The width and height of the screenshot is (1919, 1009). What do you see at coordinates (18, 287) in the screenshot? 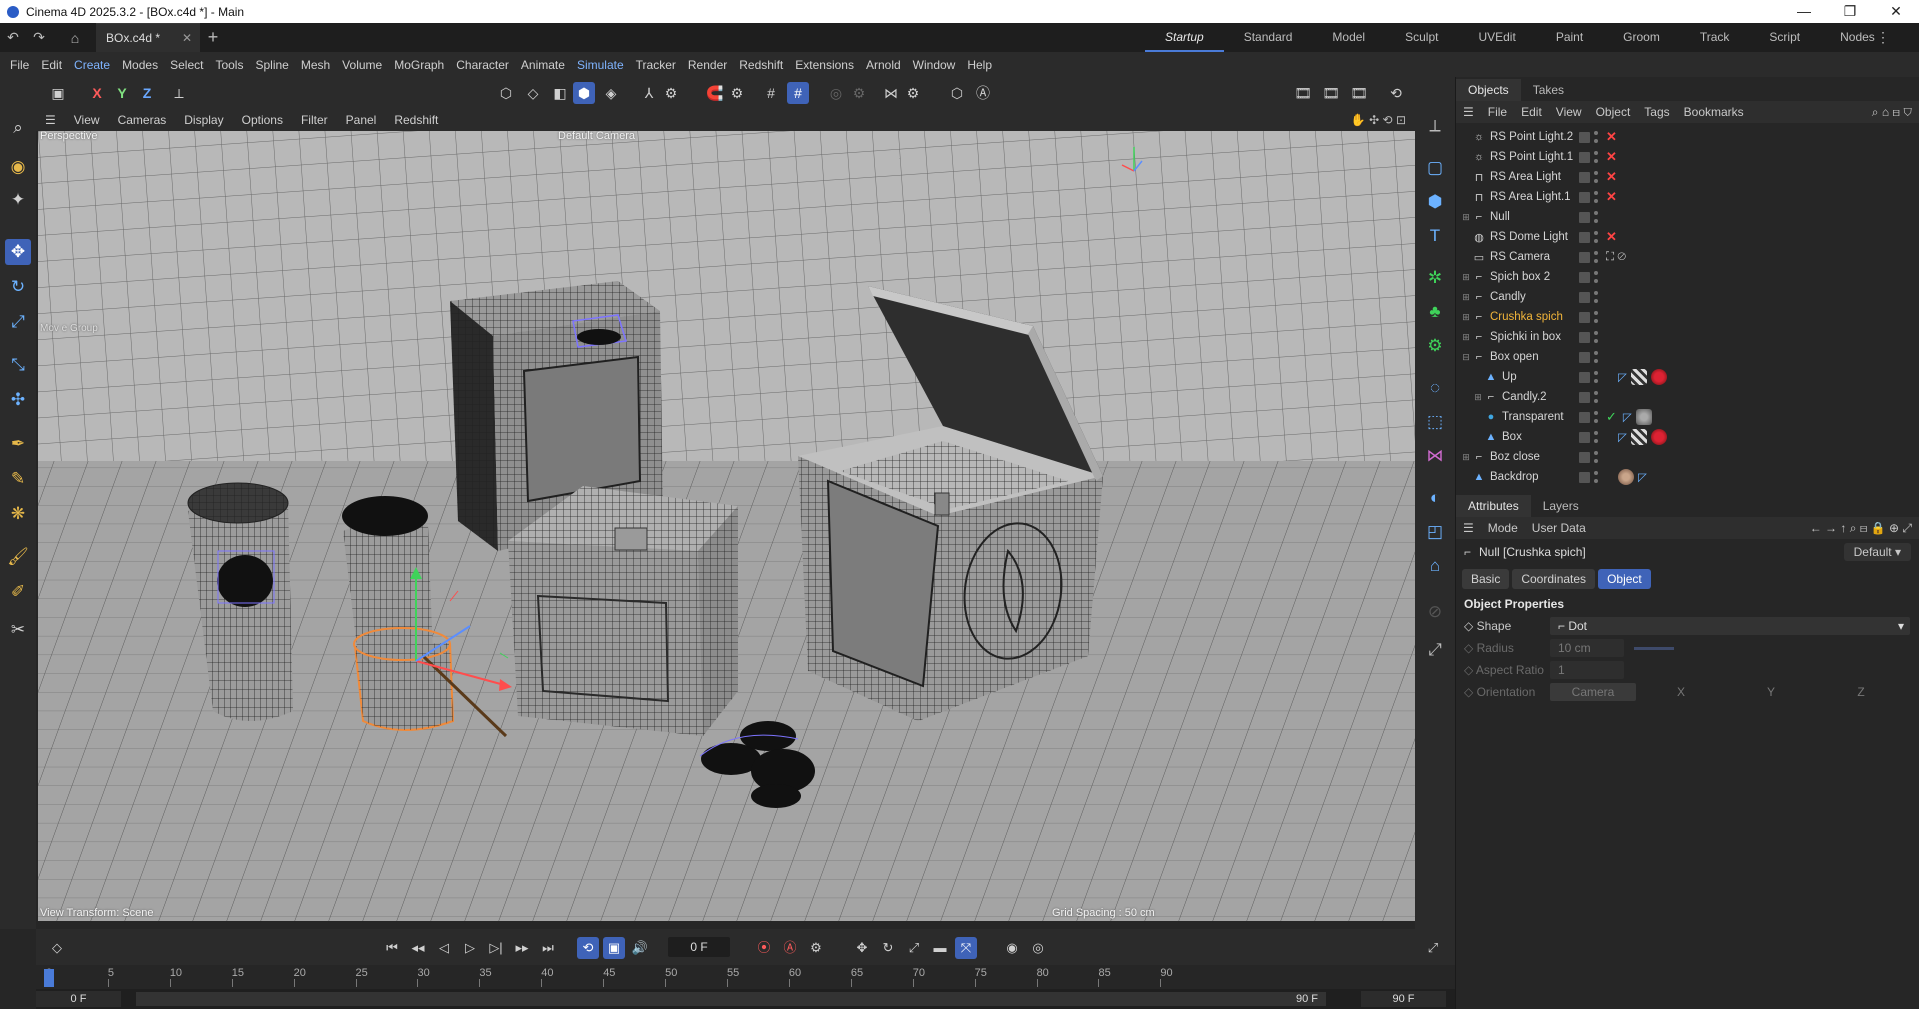
I see `rotate-tool-icon: ↻` at bounding box center [18, 287].